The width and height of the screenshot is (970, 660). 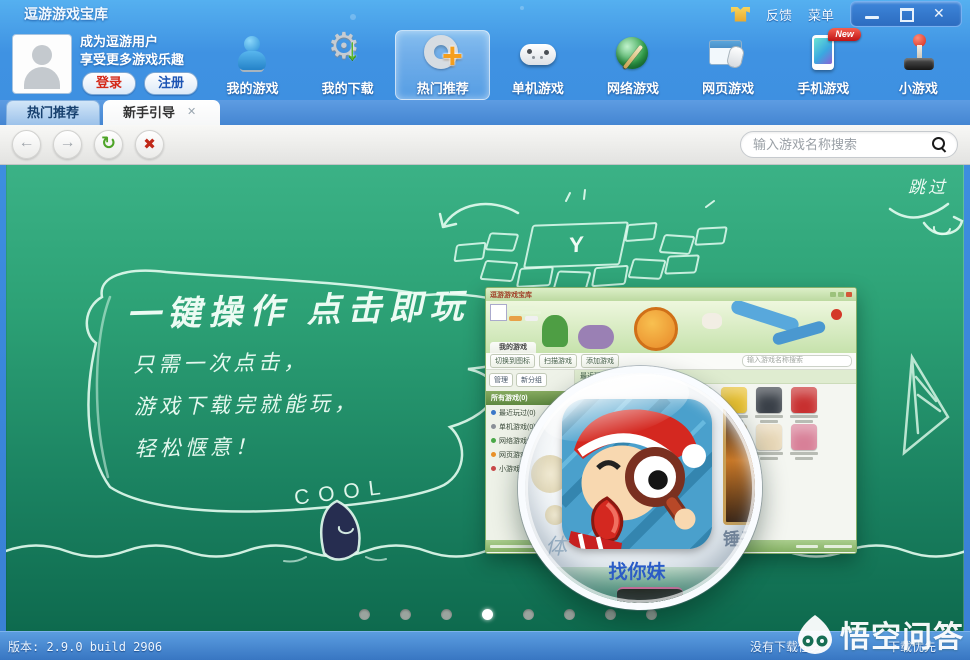 I want to click on nav-item-downloads: 我的下载, so click(x=347, y=62).